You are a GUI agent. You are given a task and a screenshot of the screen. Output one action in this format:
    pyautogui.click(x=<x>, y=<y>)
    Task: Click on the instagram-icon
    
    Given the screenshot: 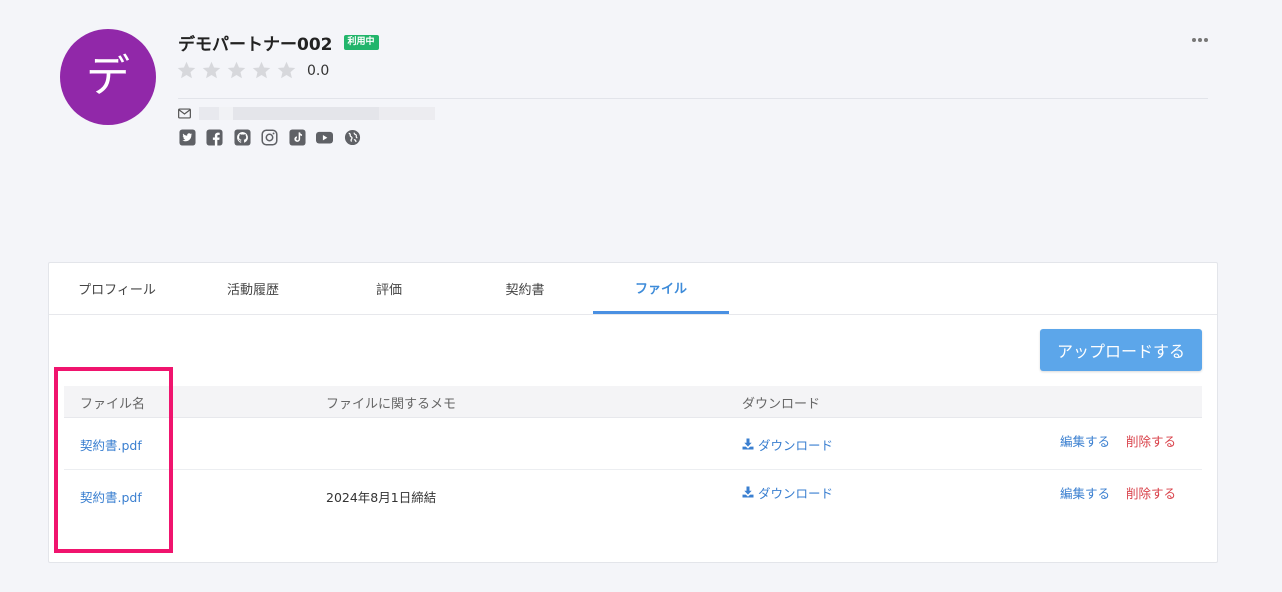 What is the action you would take?
    pyautogui.click(x=270, y=137)
    